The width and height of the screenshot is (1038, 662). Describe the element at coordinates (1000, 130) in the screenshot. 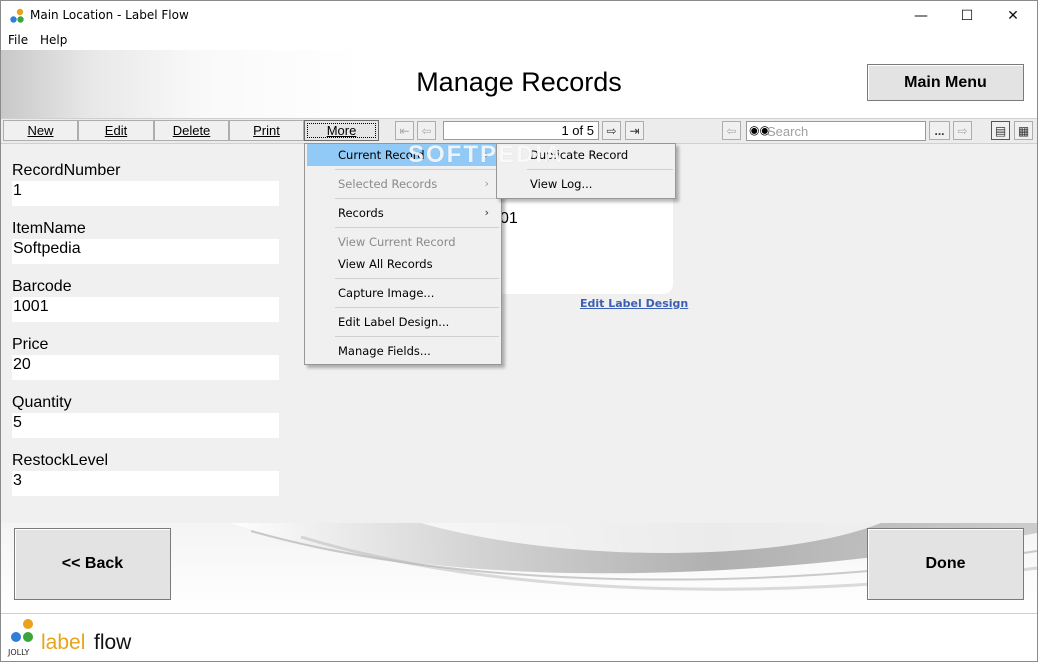

I see `form-view-icon: ▤` at that location.